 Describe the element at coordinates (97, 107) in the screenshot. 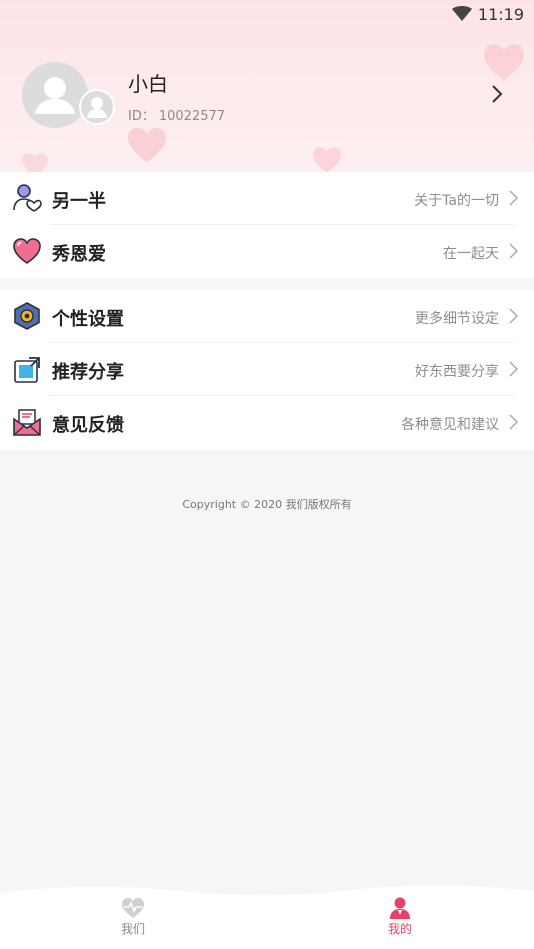

I see `partner-avatar` at that location.